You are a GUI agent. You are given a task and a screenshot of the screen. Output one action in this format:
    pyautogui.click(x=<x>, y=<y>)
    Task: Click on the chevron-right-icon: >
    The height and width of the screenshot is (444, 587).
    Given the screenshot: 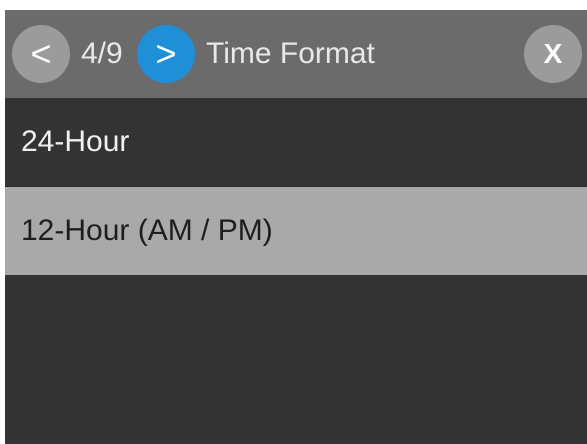 What is the action you would take?
    pyautogui.click(x=166, y=53)
    